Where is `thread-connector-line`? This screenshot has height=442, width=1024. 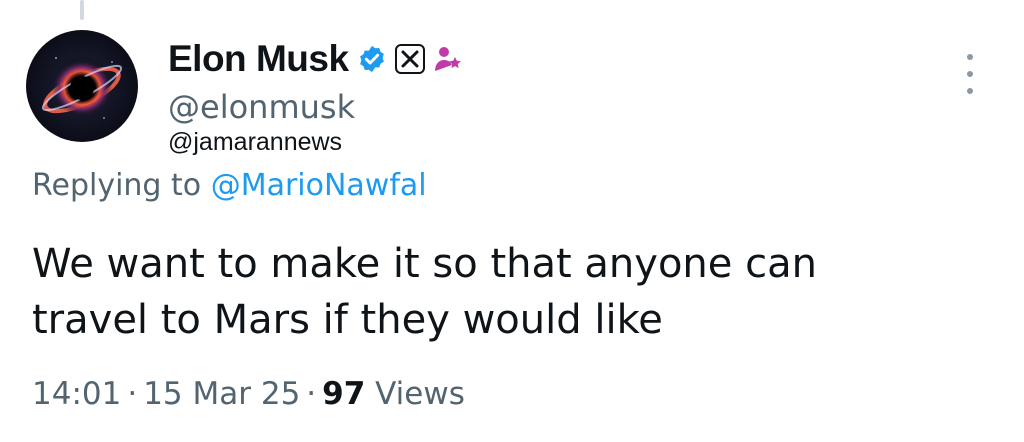 thread-connector-line is located at coordinates (82, 10).